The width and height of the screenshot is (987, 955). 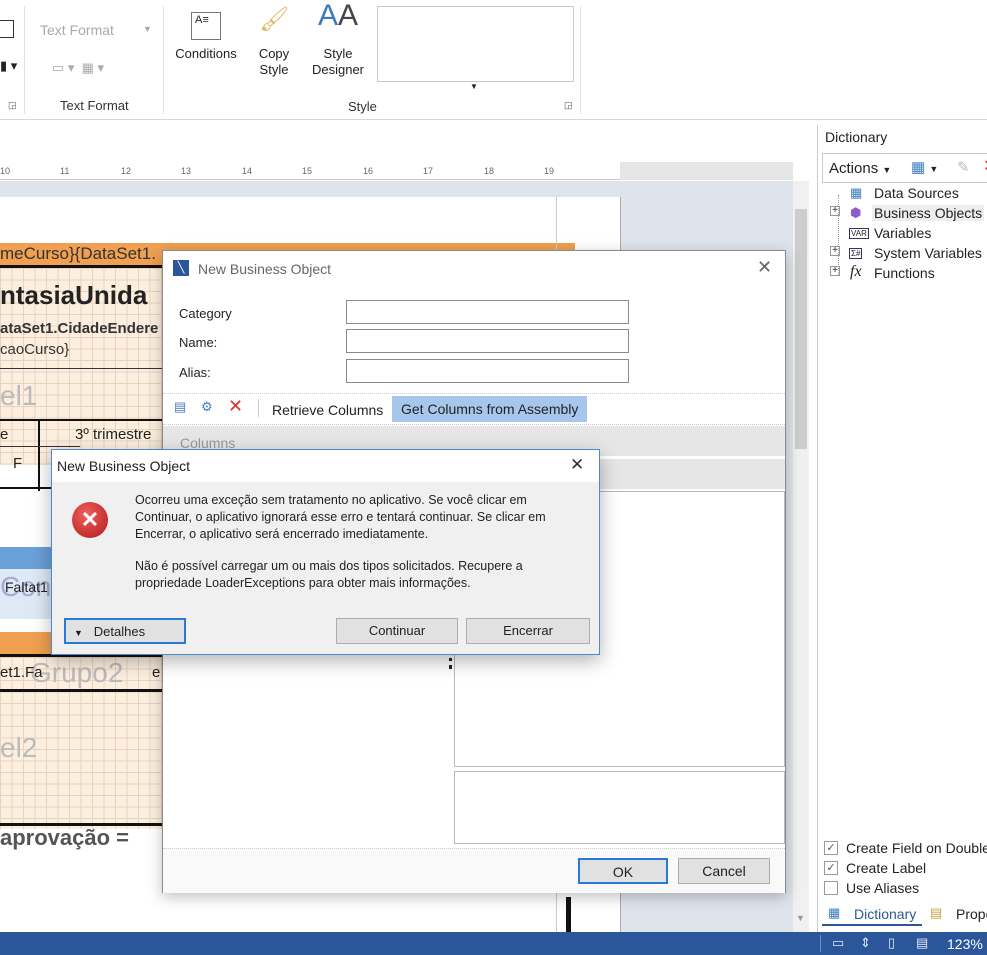 What do you see at coordinates (800, 918) in the screenshot?
I see `scroll-down-icon: ▼` at bounding box center [800, 918].